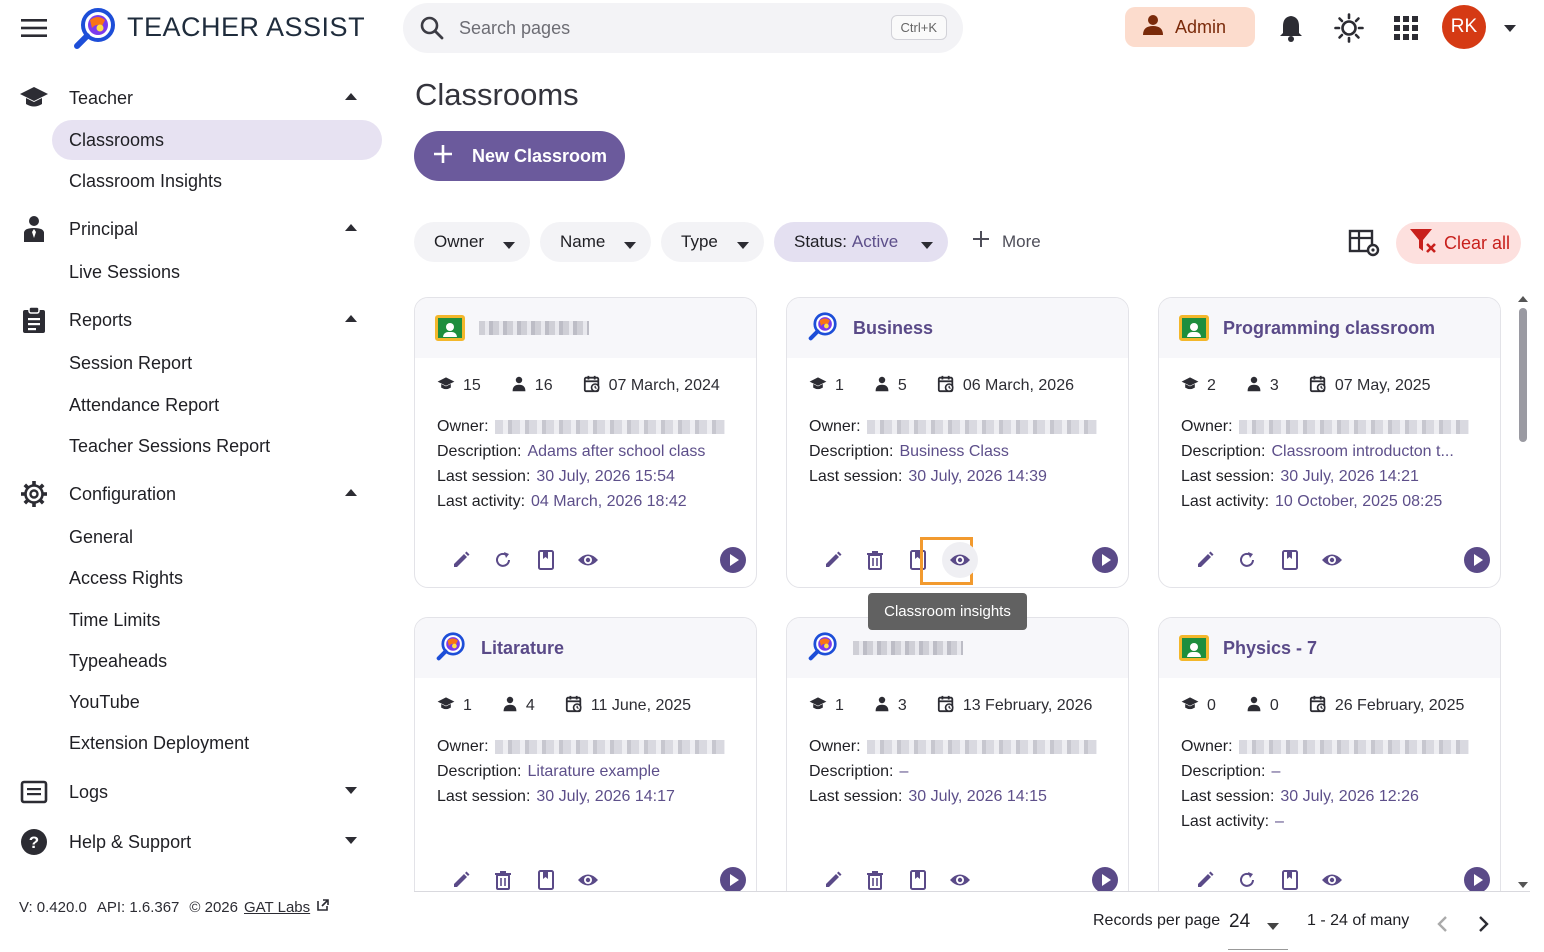 This screenshot has height=952, width=1544. What do you see at coordinates (497, 94) in the screenshot?
I see `page-title: Classrooms` at bounding box center [497, 94].